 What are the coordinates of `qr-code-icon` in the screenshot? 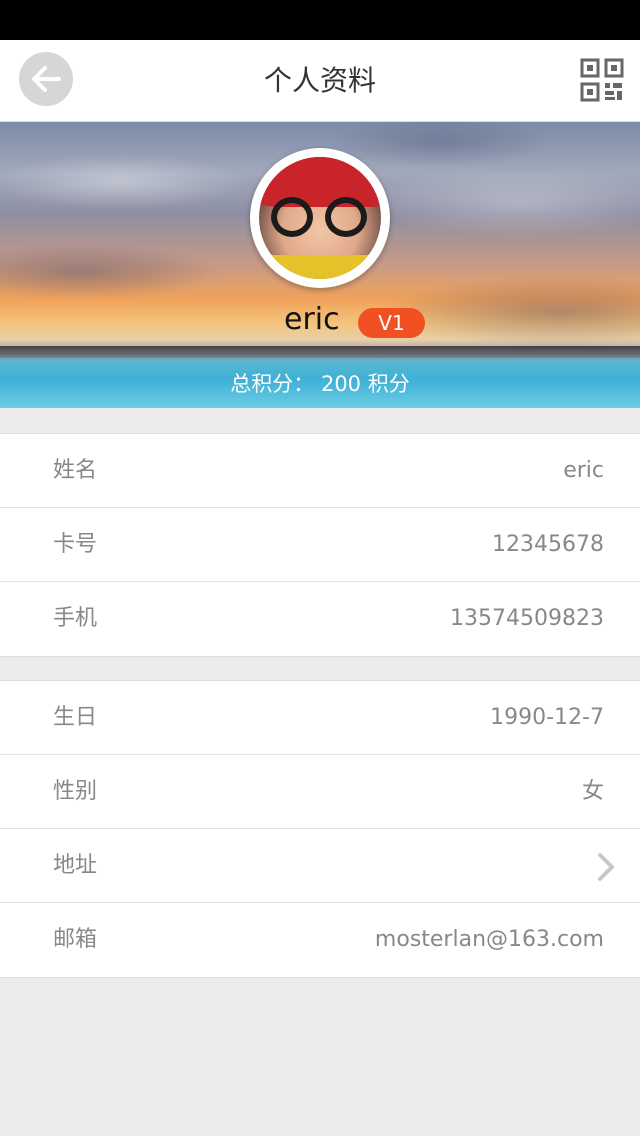 It's located at (602, 80).